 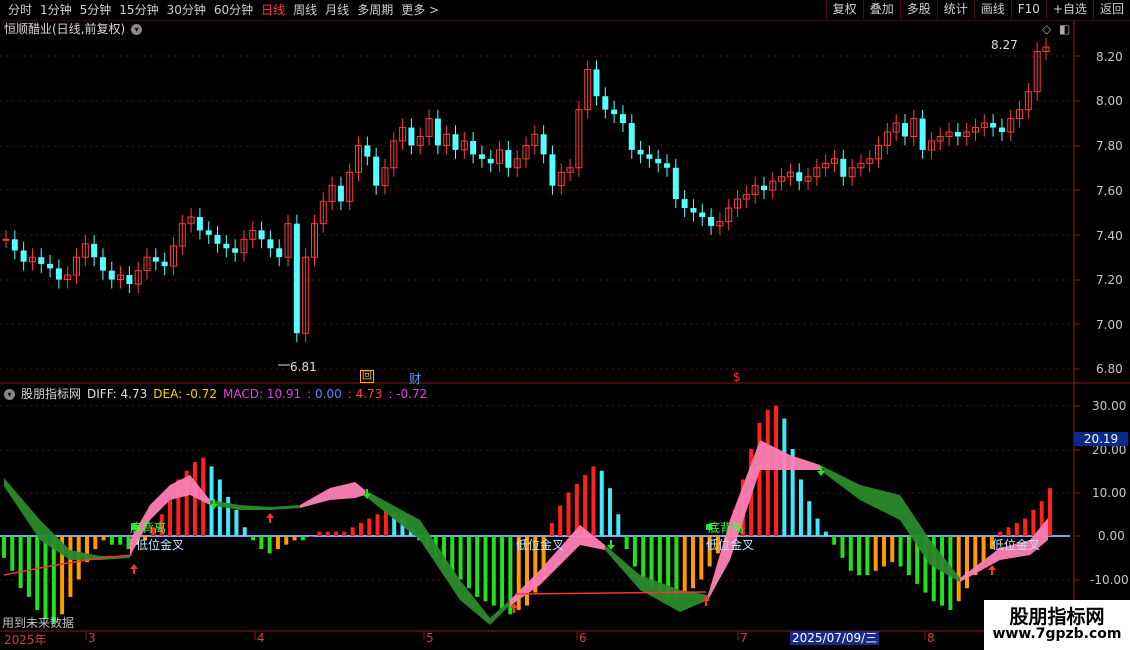 What do you see at coordinates (1064, 29) in the screenshot?
I see `panel-toggle-icon: ◧` at bounding box center [1064, 29].